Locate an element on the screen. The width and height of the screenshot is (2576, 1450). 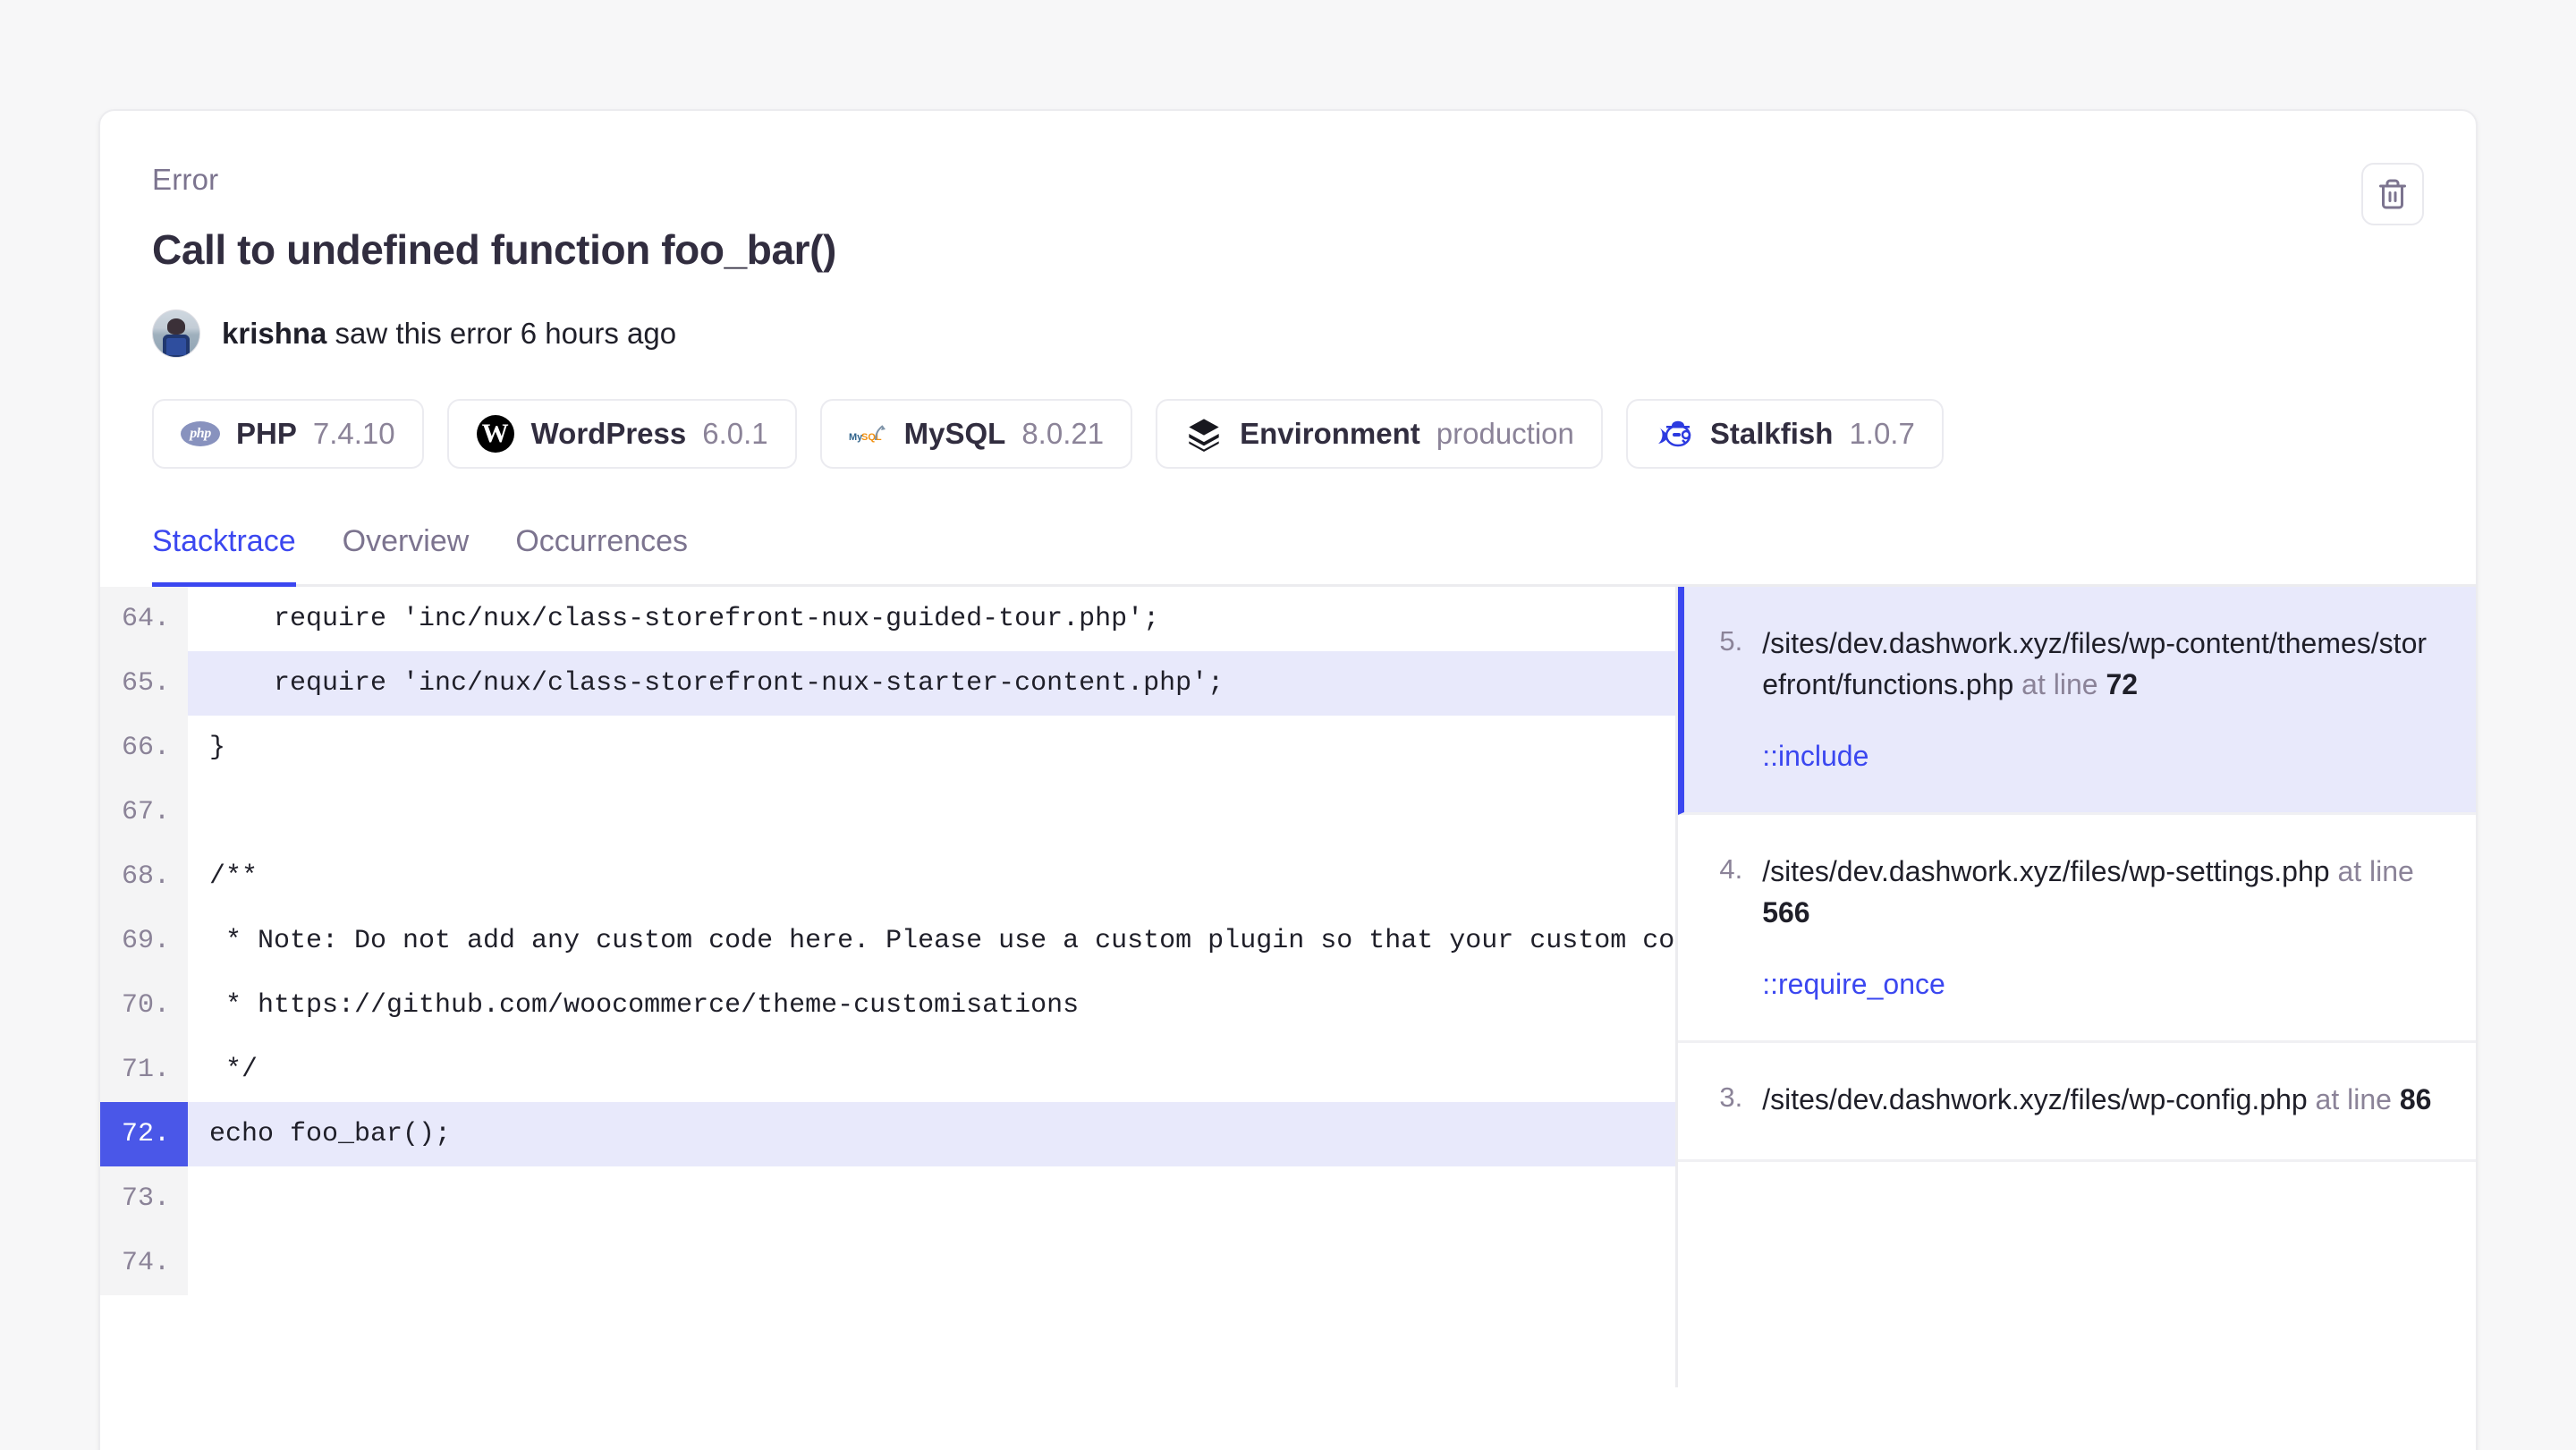
tab-stacktrace: Stacktrace is located at coordinates (224, 555).